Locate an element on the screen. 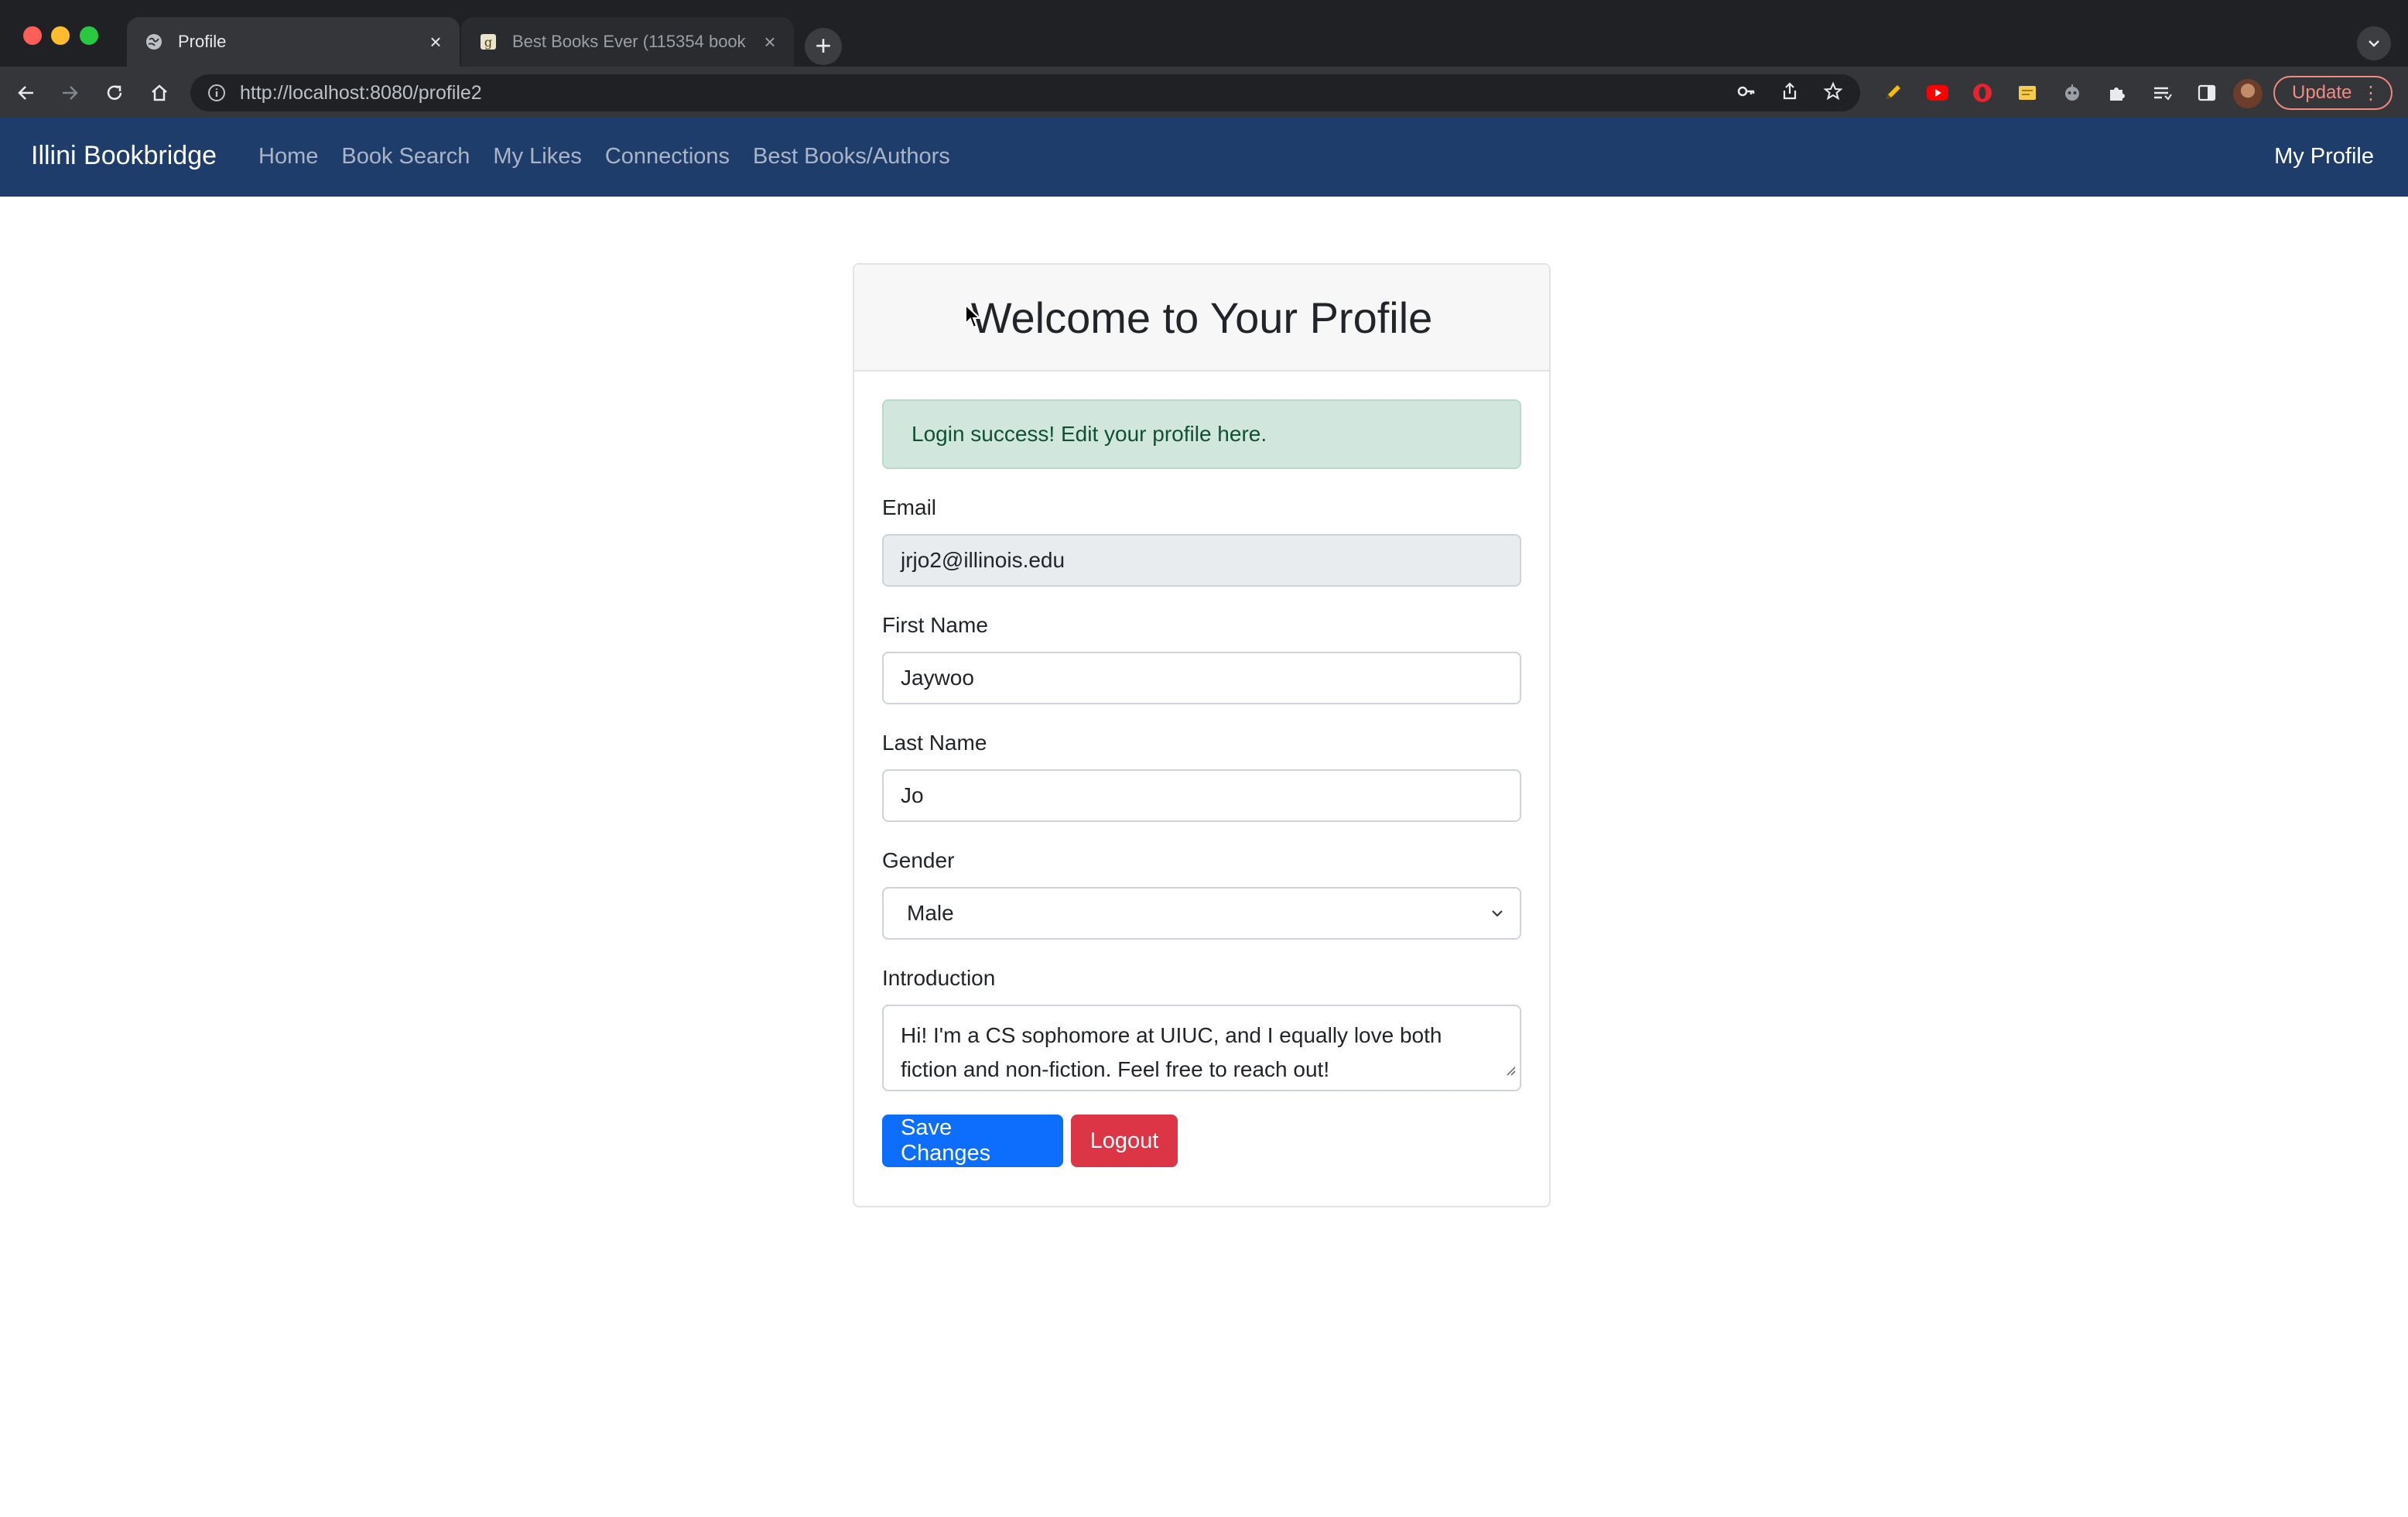  back-arrow-icon is located at coordinates (25, 93).